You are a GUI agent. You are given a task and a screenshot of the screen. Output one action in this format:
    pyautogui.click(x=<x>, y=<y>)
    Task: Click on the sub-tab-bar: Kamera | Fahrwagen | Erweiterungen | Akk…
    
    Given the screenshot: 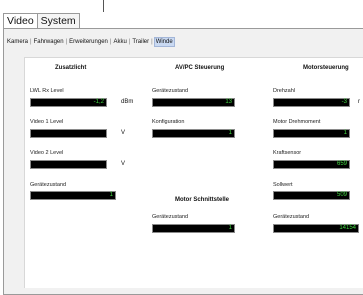 What is the action you would take?
    pyautogui.click(x=90, y=42)
    